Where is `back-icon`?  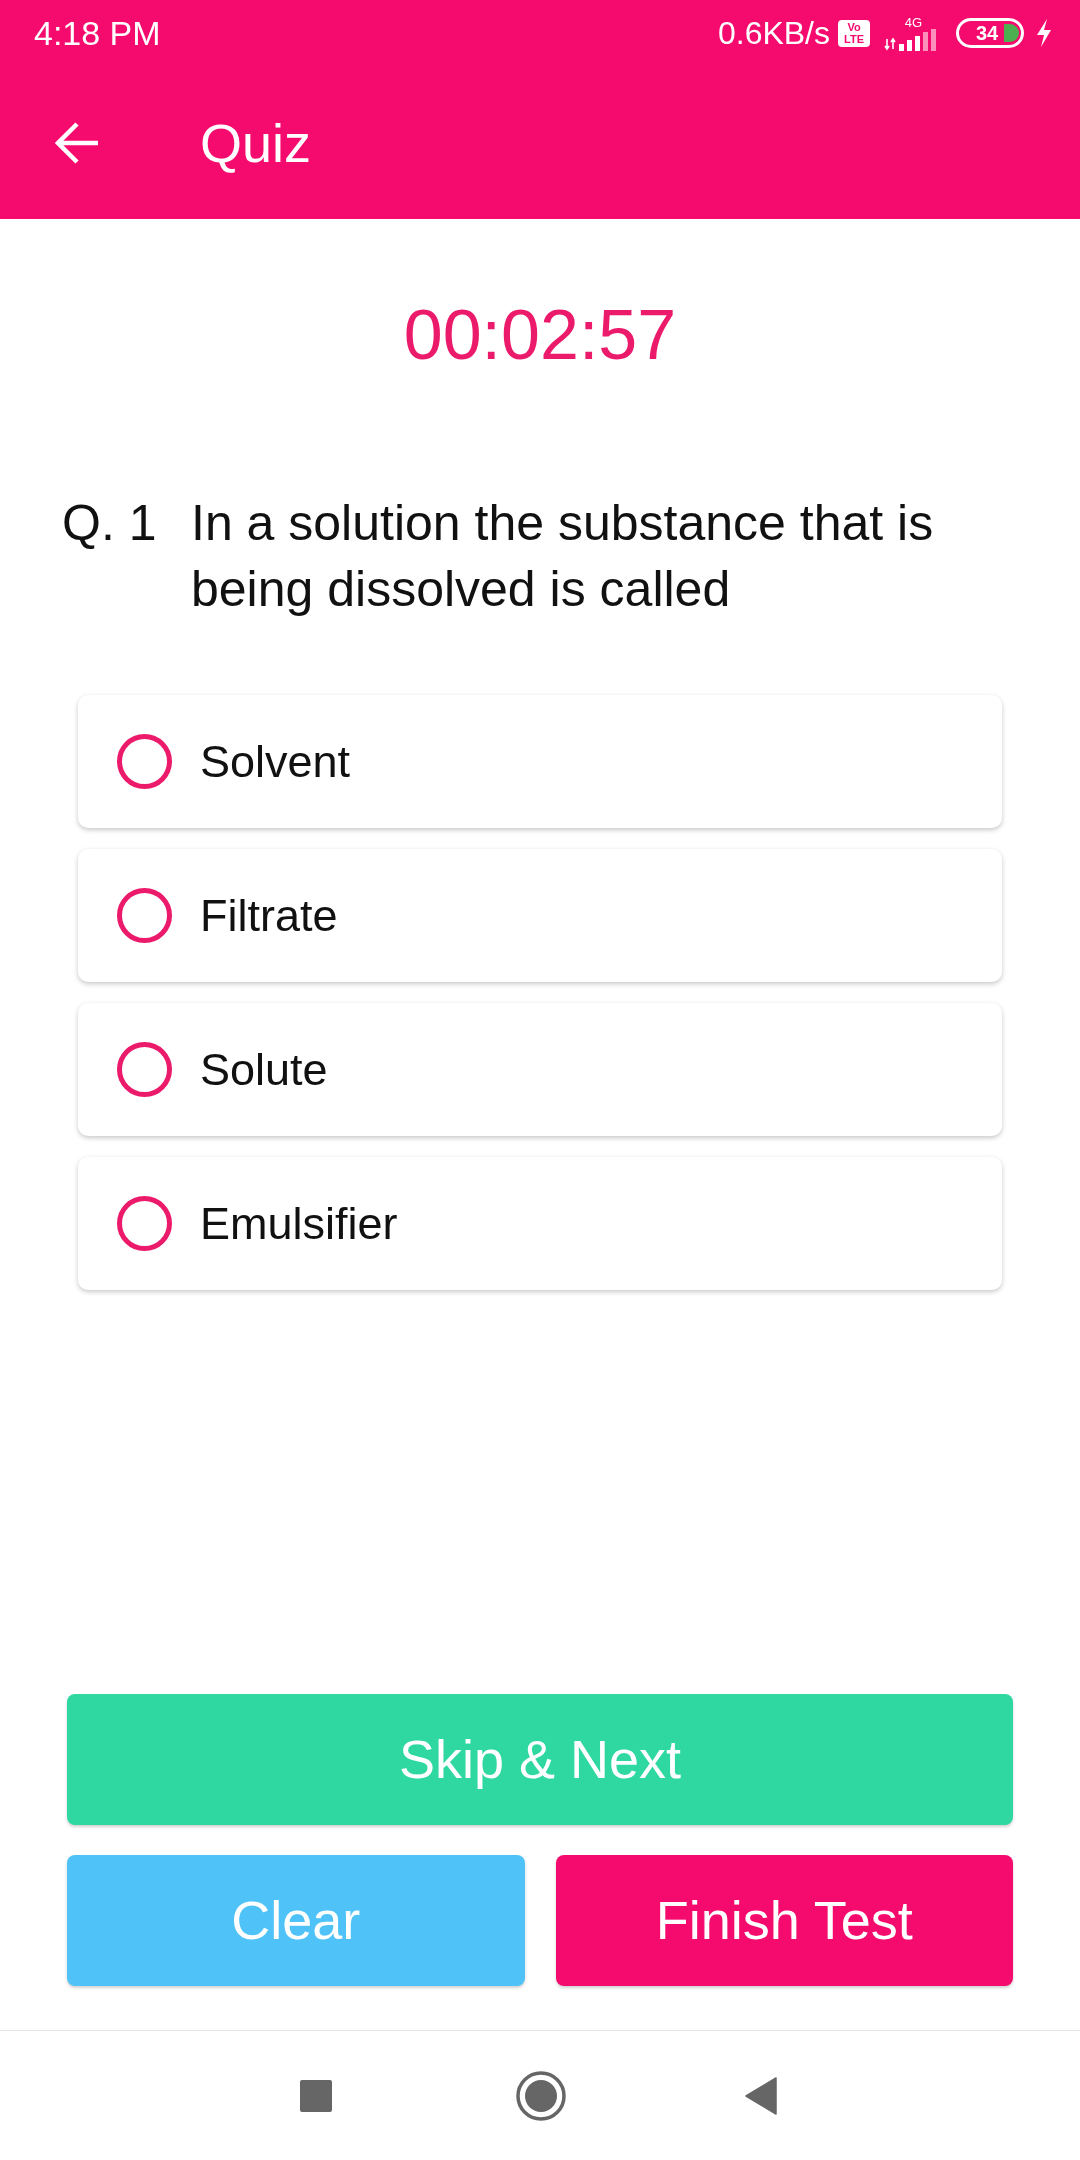 back-icon is located at coordinates (761, 2095).